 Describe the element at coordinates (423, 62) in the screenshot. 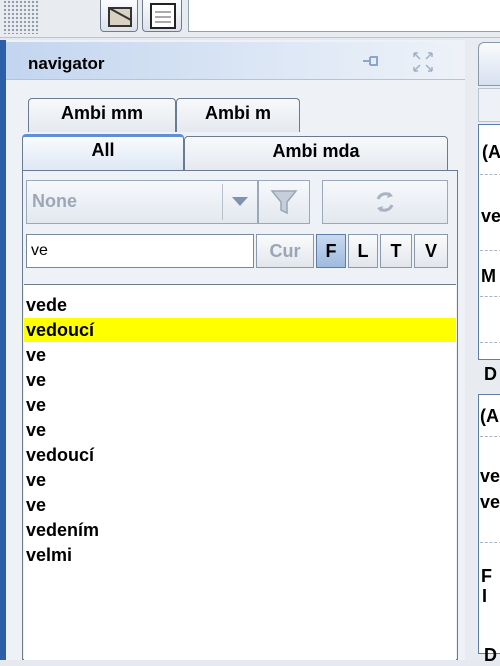

I see `maximize-icon` at that location.